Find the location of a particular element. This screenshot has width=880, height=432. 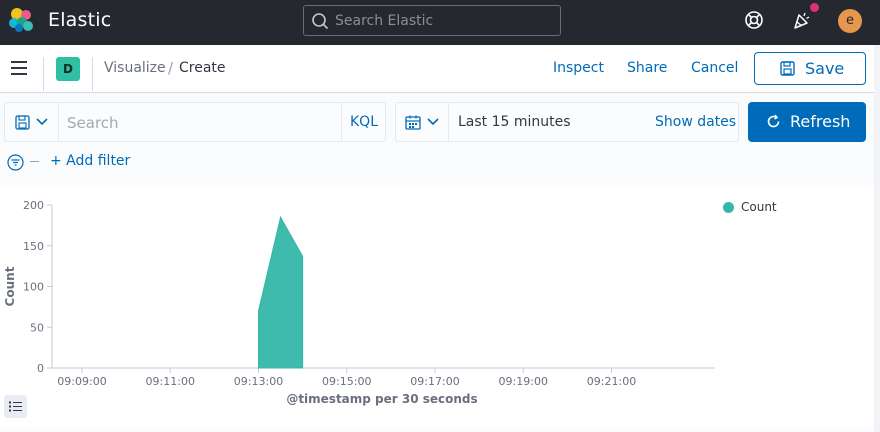

menu-toggle-button is located at coordinates (19, 68).